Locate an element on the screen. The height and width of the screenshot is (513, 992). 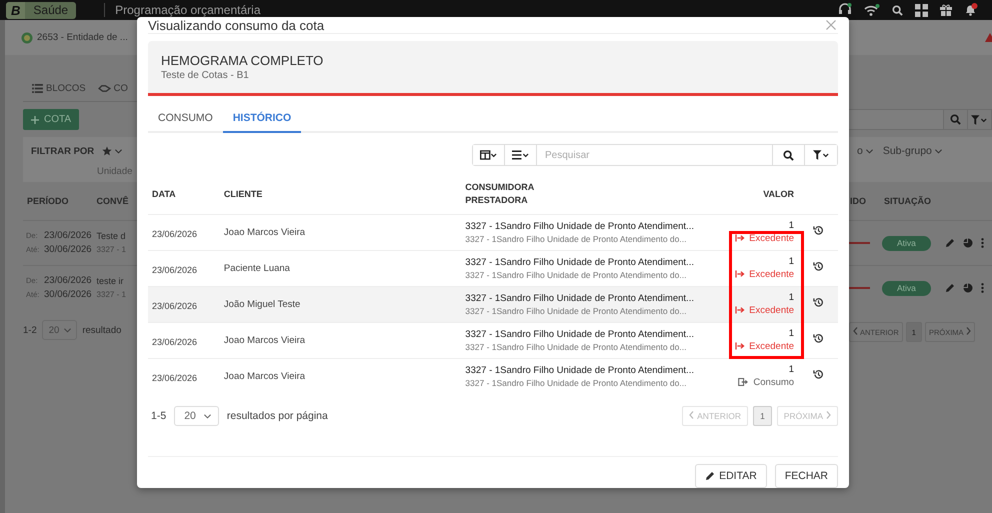
date-value: 23/06/2026 is located at coordinates (68, 281).